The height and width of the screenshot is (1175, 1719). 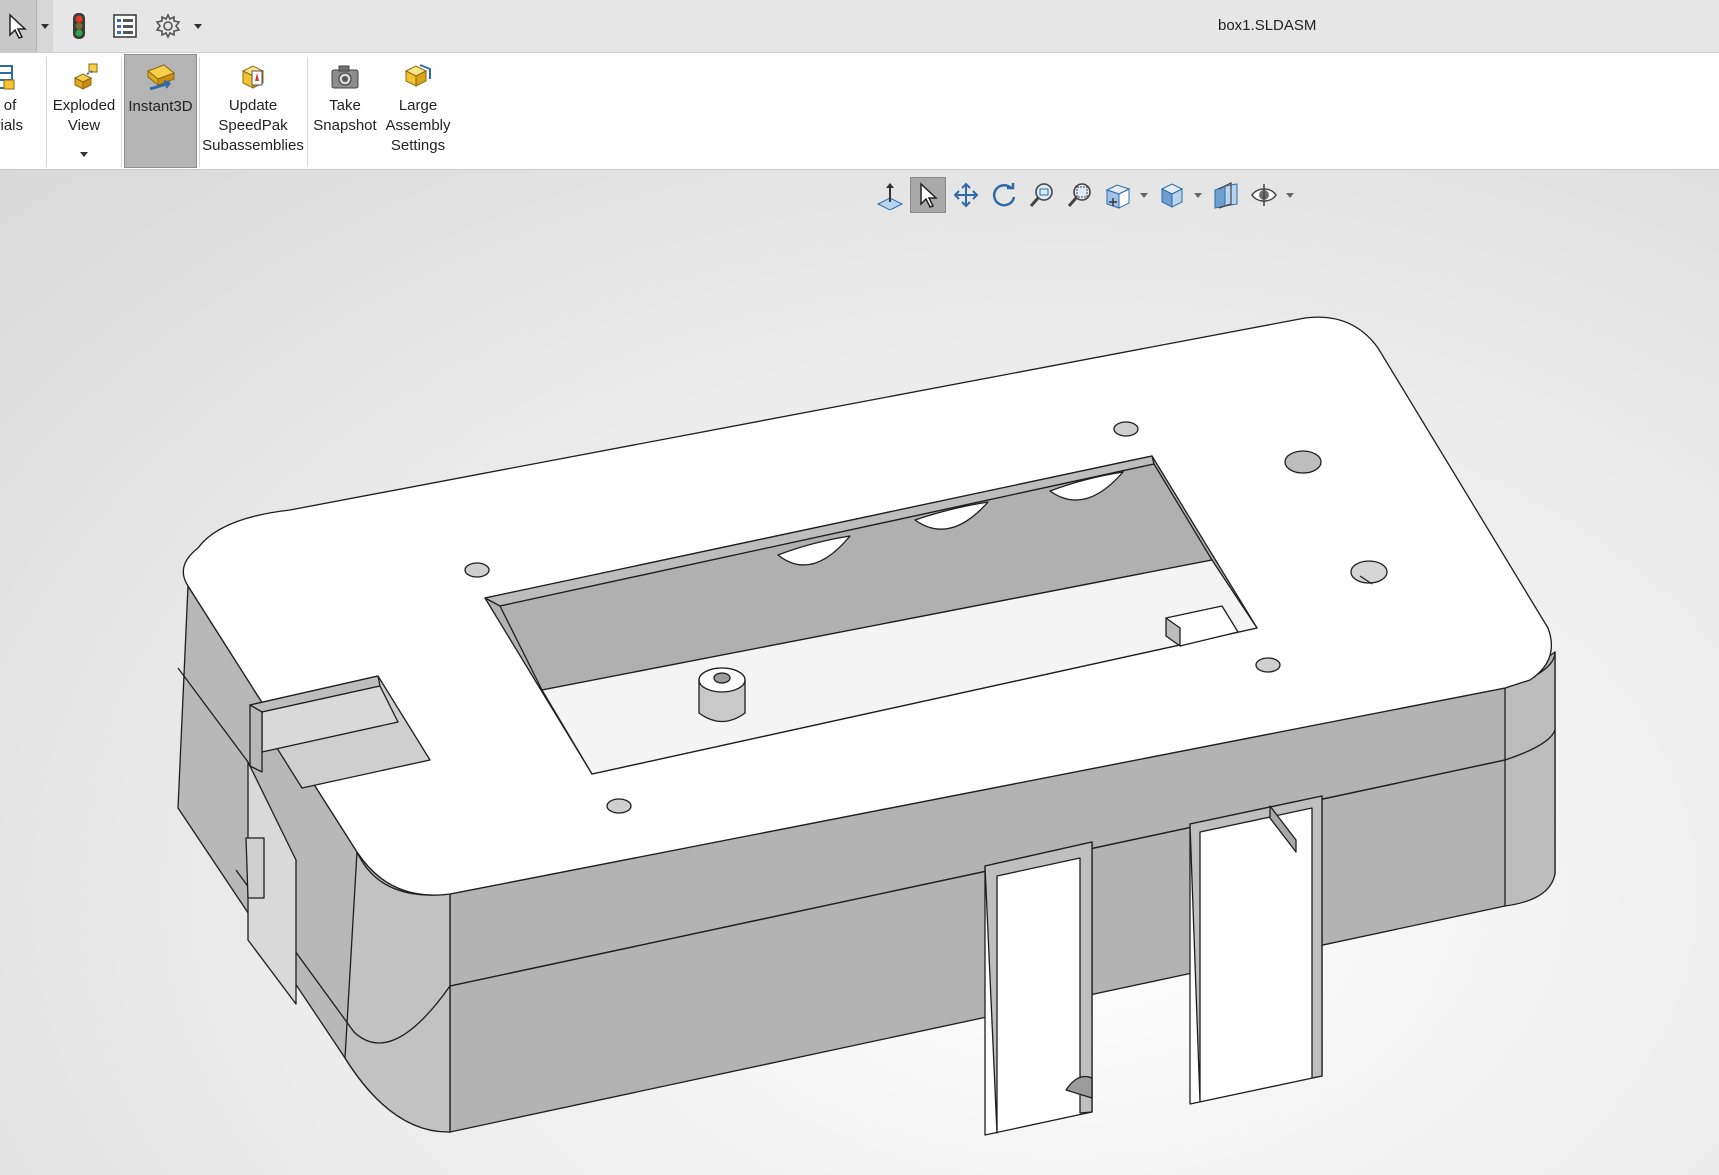 I want to click on gear-icon, so click(x=168, y=26).